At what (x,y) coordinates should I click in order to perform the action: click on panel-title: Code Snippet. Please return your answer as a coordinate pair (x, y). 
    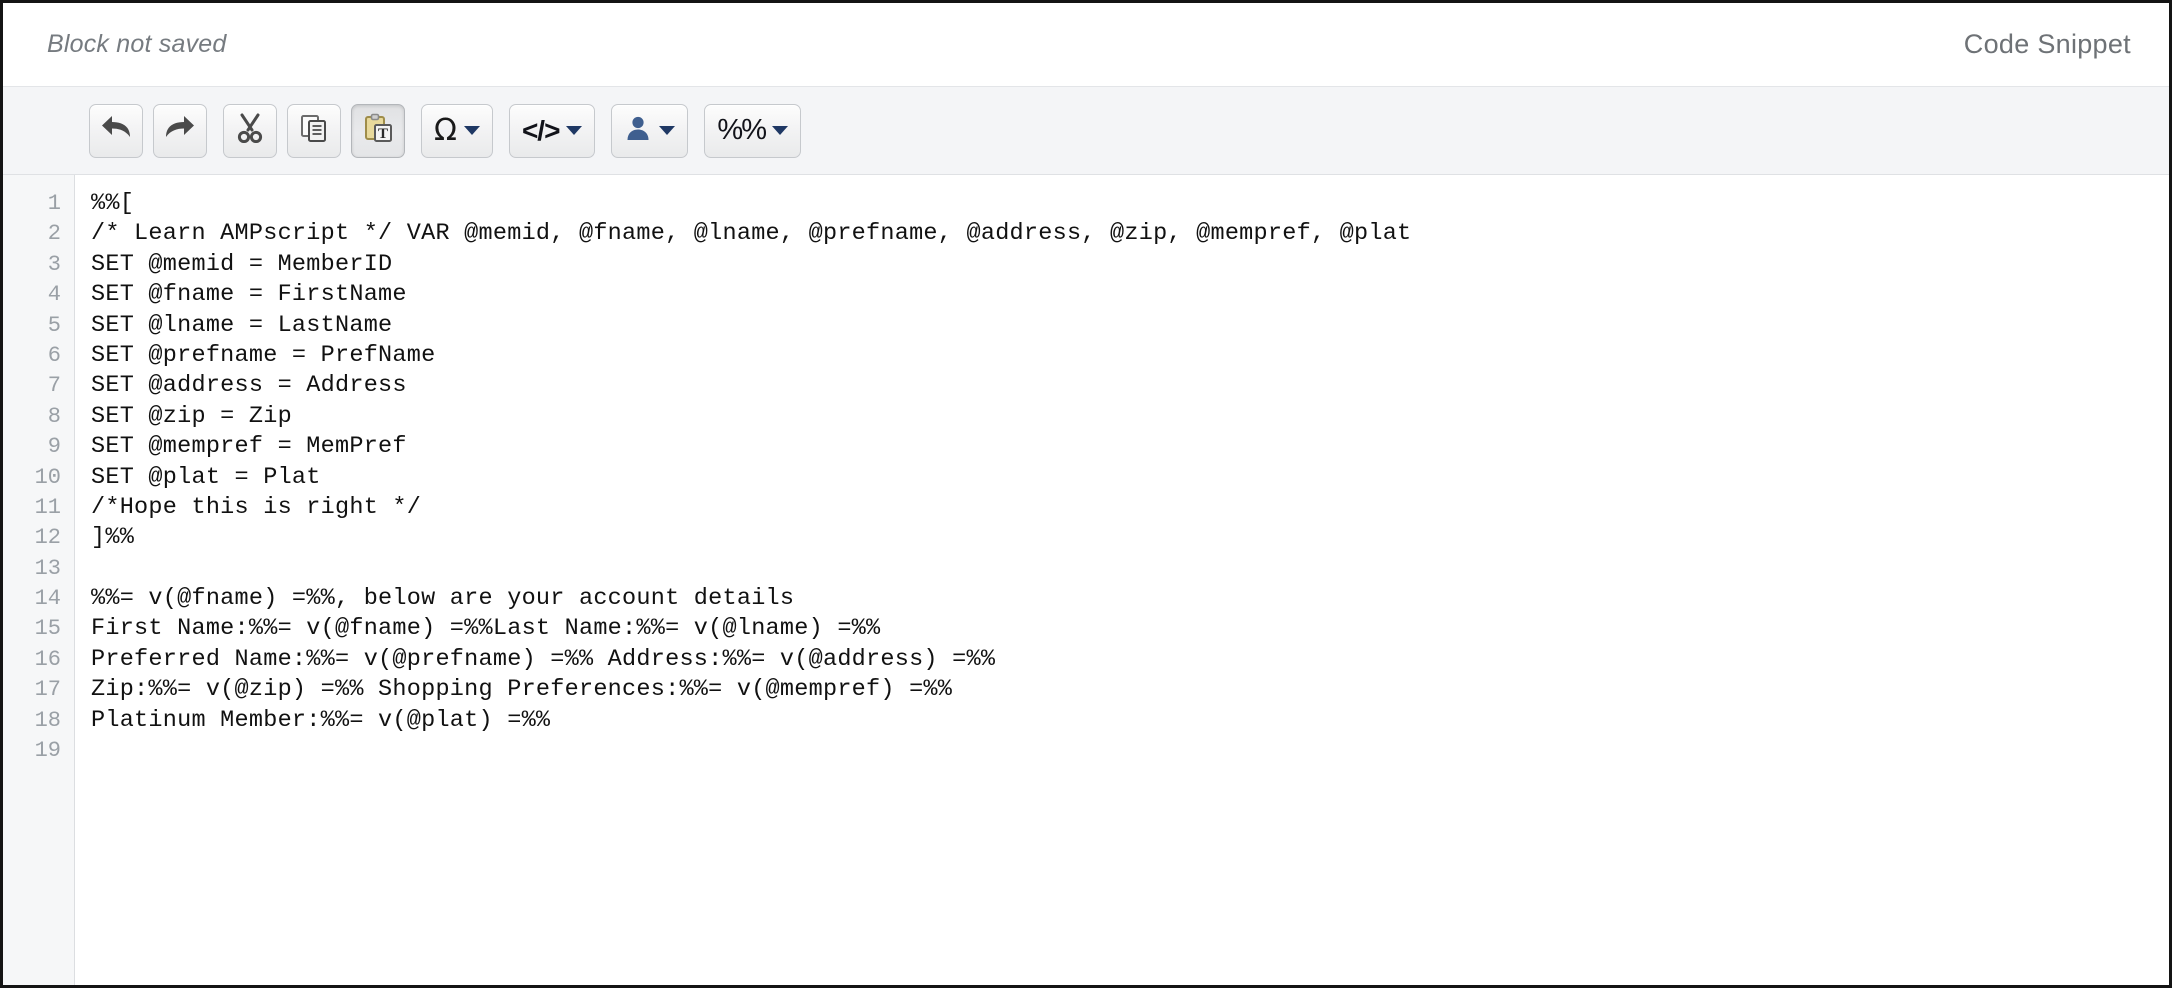
    Looking at the image, I should click on (2047, 44).